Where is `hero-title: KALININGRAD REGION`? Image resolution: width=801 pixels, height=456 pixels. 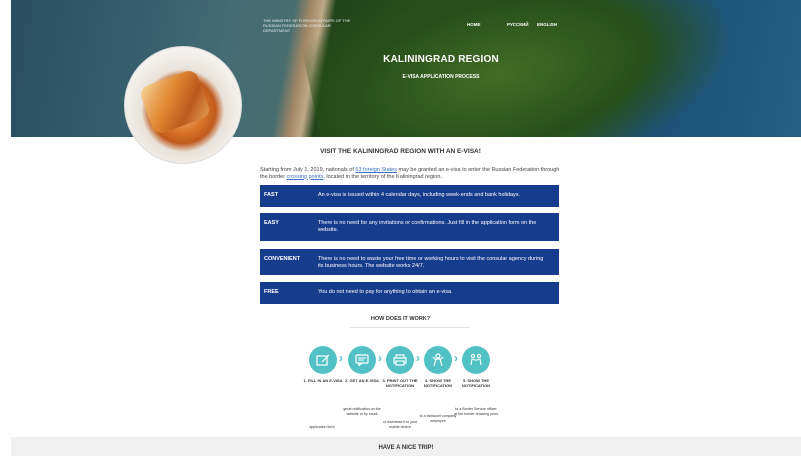
hero-title: KALININGRAD REGION is located at coordinates (441, 59).